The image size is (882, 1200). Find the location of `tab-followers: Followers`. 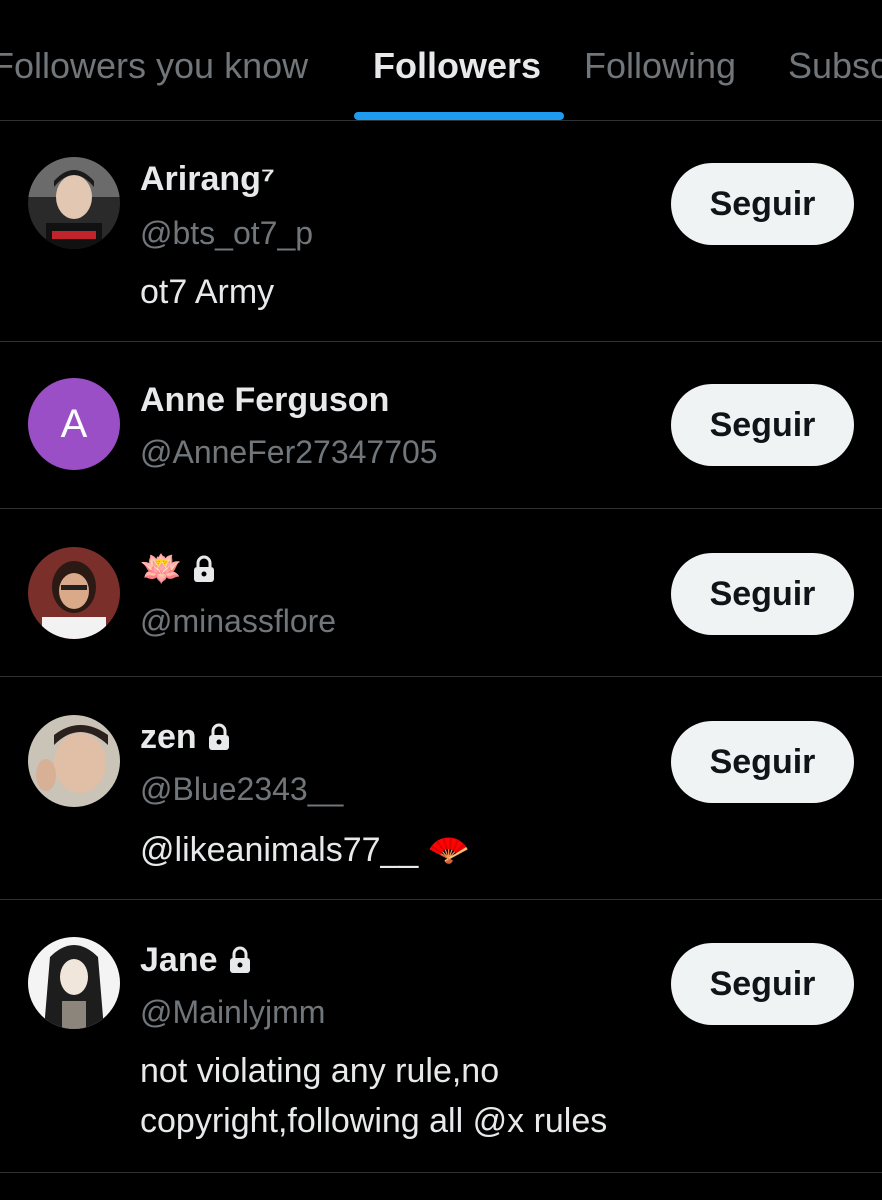

tab-followers: Followers is located at coordinates (457, 66).